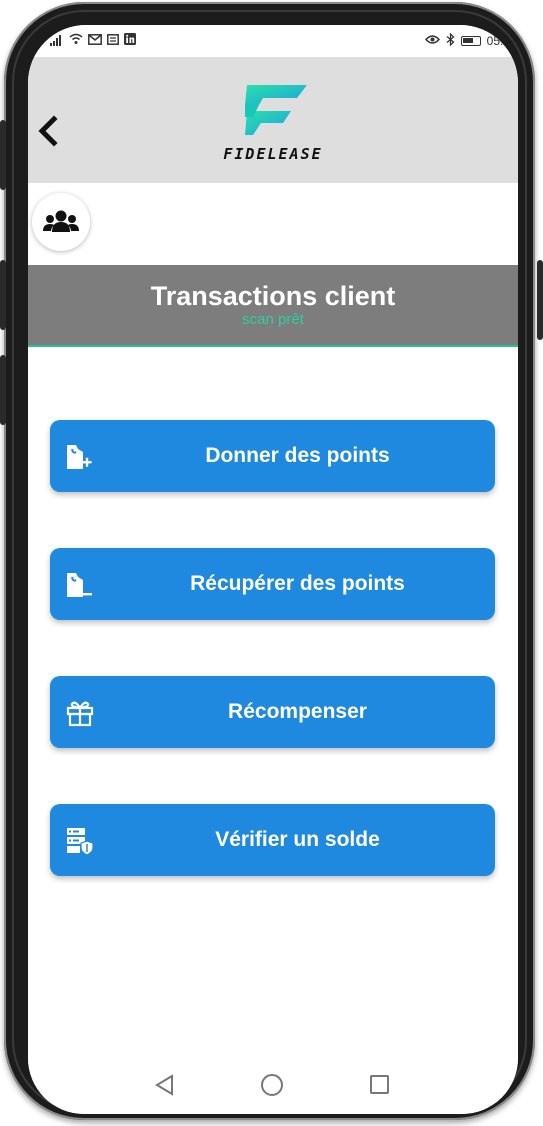 The image size is (543, 1126). I want to click on app-header: FIDELEASE, so click(273, 120).